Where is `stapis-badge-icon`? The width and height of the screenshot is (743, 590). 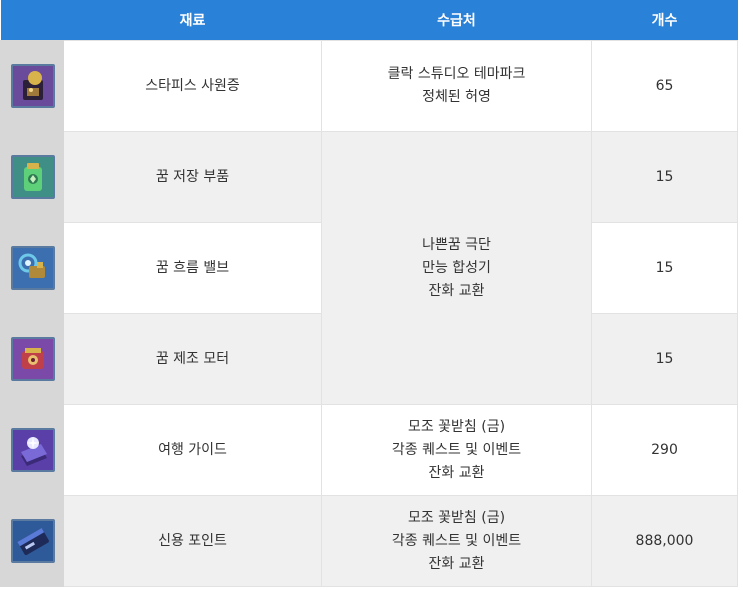 stapis-badge-icon is located at coordinates (32, 86).